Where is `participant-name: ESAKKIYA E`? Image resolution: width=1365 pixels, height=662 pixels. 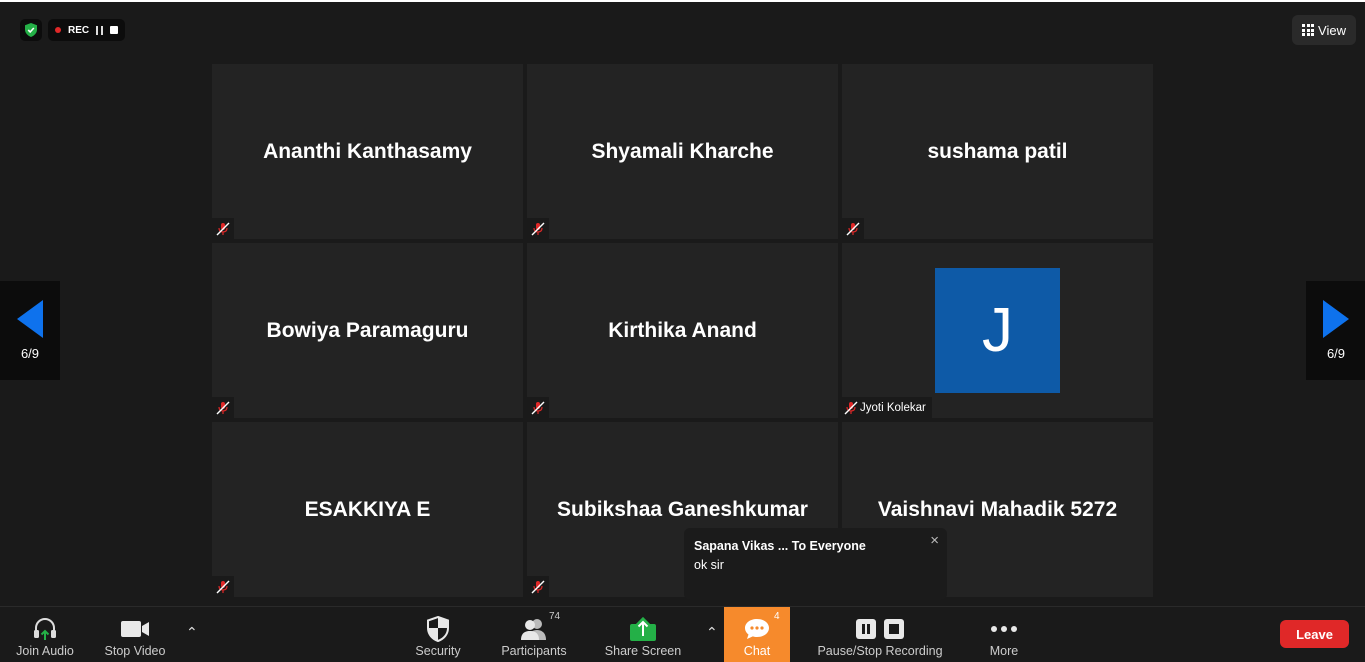 participant-name: ESAKKIYA E is located at coordinates (367, 509).